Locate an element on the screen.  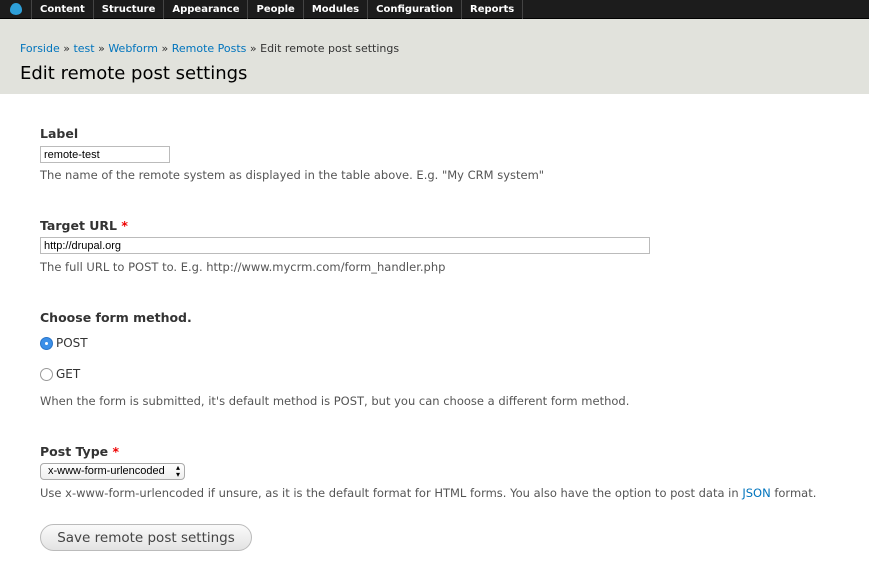
radio-get: GET is located at coordinates (60, 374).